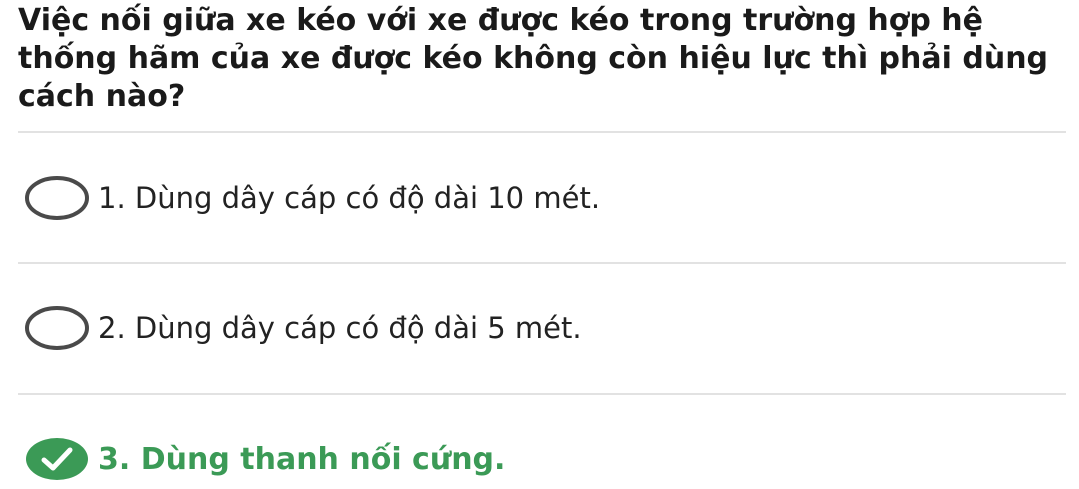 The image size is (1079, 489). What do you see at coordinates (57, 459) in the screenshot?
I see `checkmark-icon` at bounding box center [57, 459].